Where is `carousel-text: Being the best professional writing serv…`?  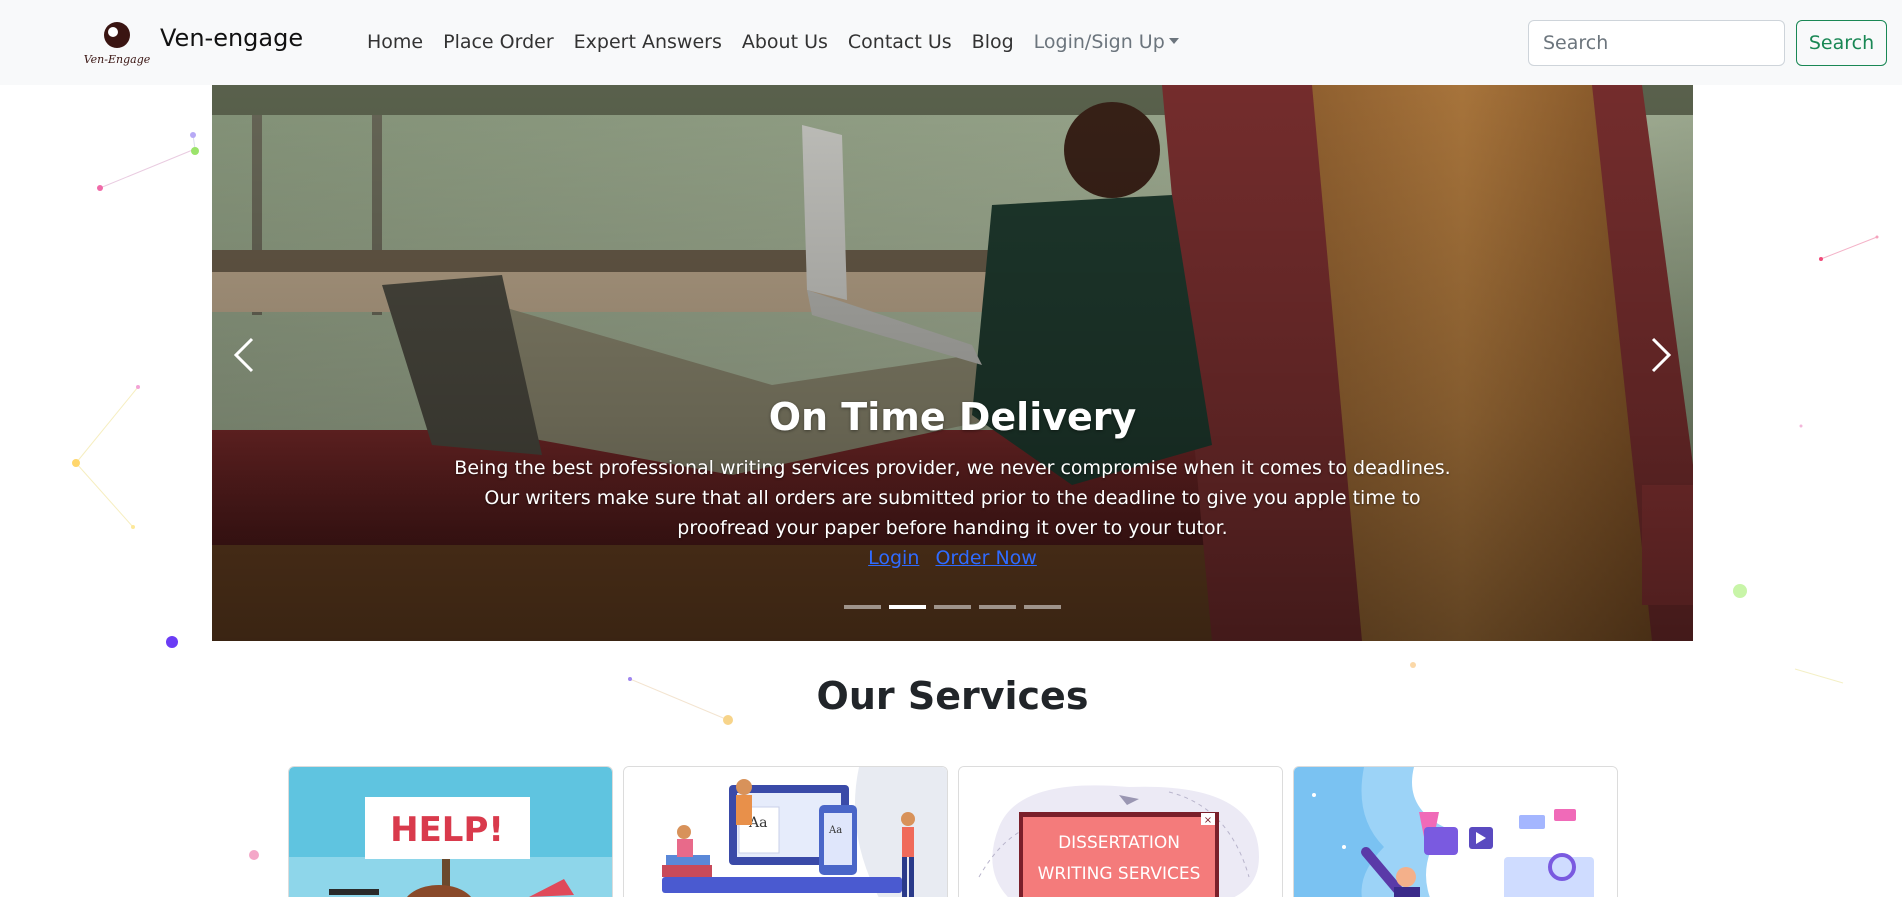 carousel-text: Being the best professional writing serv… is located at coordinates (952, 498).